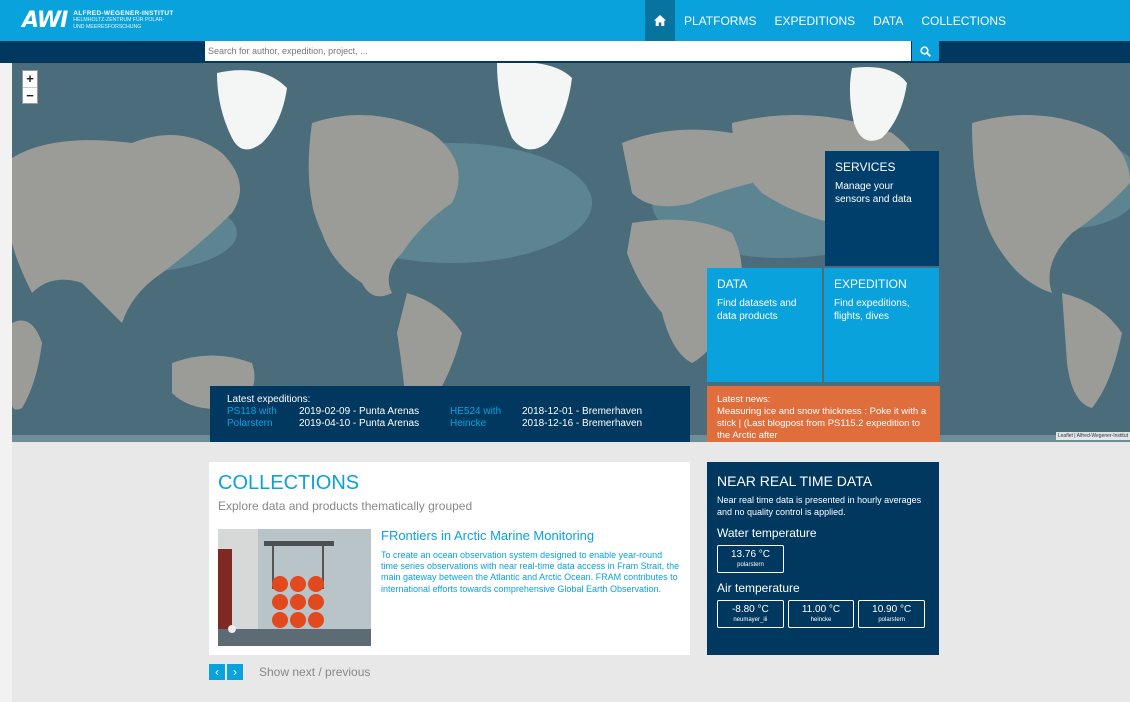 The width and height of the screenshot is (1130, 702). What do you see at coordinates (872, 310) in the screenshot?
I see `expedition-subtitle: Find expeditions, flights, dives` at bounding box center [872, 310].